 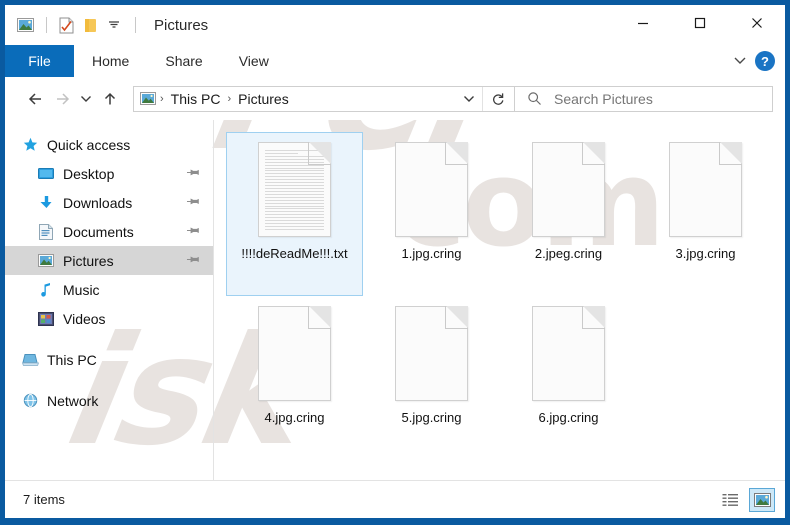 I want to click on sidebar-item-desktop: Desktop, so click(x=109, y=173).